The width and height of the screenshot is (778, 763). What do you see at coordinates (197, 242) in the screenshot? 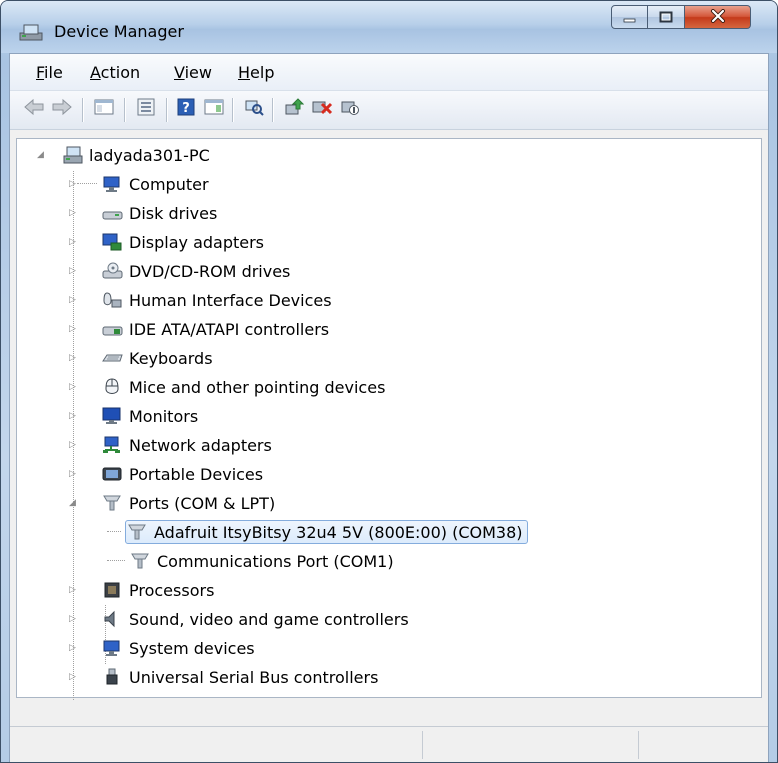
I see `tree-item-label: Display adapters` at bounding box center [197, 242].